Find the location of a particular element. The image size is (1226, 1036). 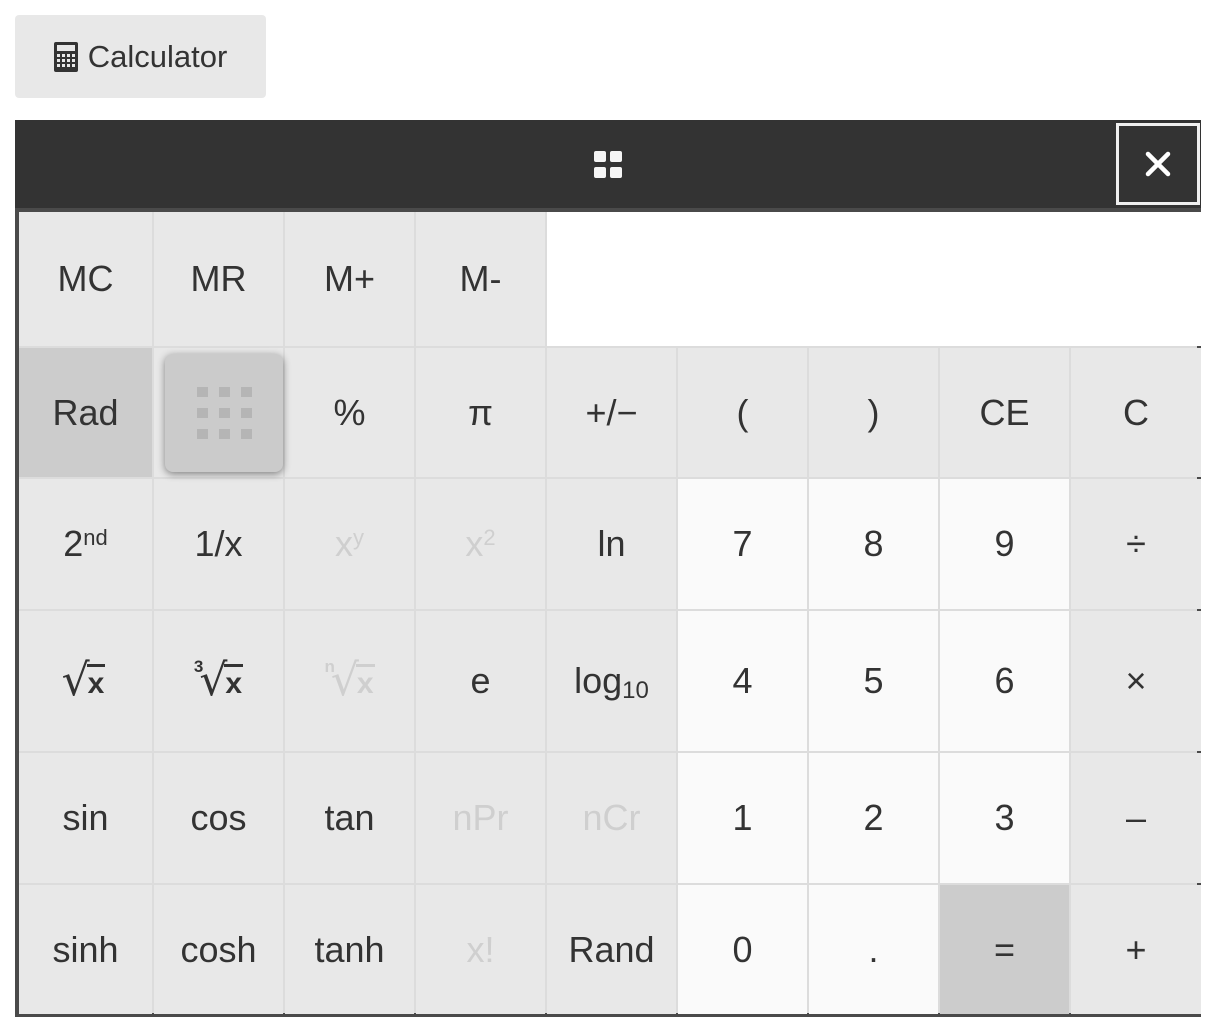

sign-toggle-button: +/− is located at coordinates (611, 412).